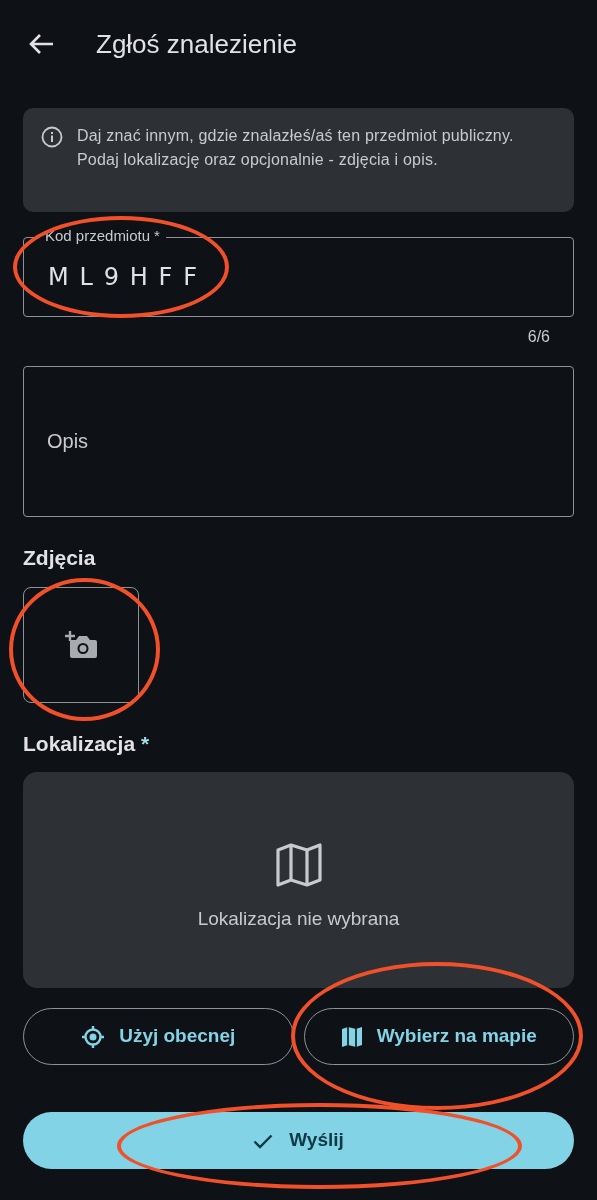 This screenshot has width=597, height=1200. What do you see at coordinates (298, 1140) in the screenshot?
I see `send-button: Wyślij` at bounding box center [298, 1140].